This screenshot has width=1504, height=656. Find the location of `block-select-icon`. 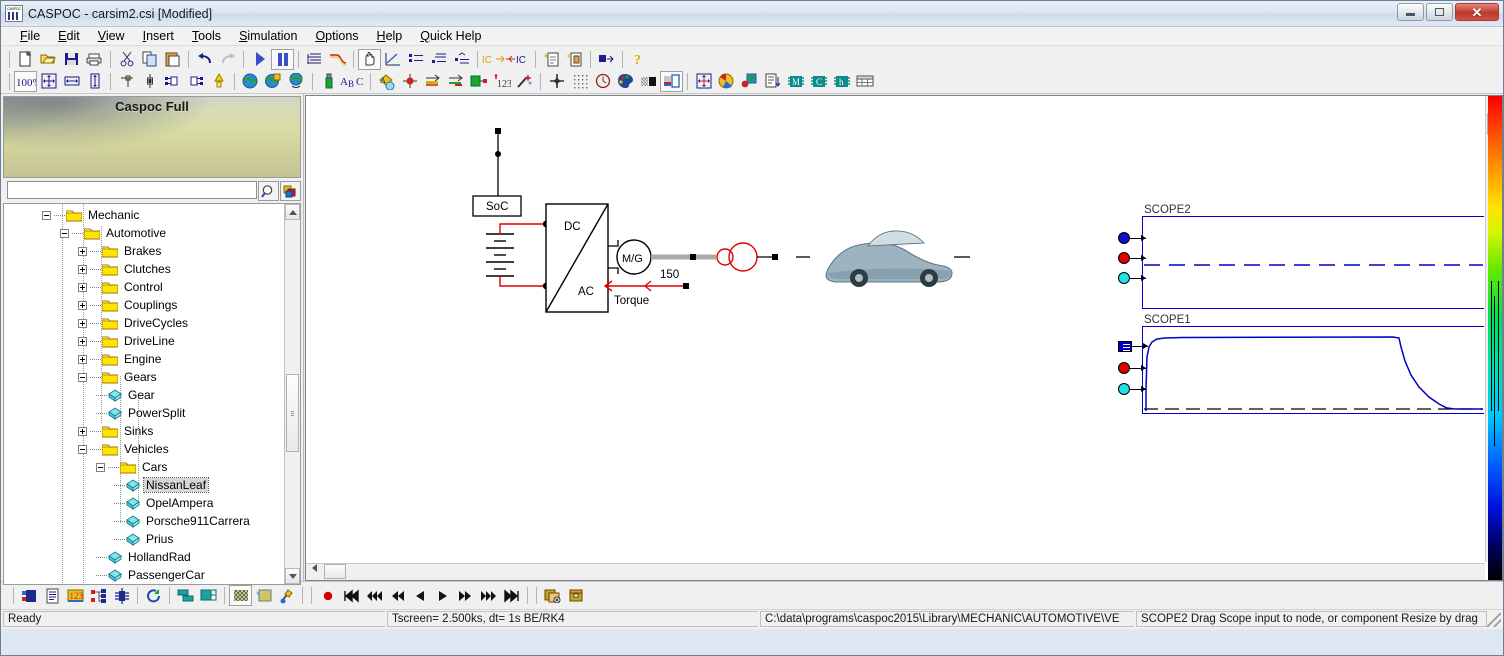

block-select-icon is located at coordinates (606, 59).